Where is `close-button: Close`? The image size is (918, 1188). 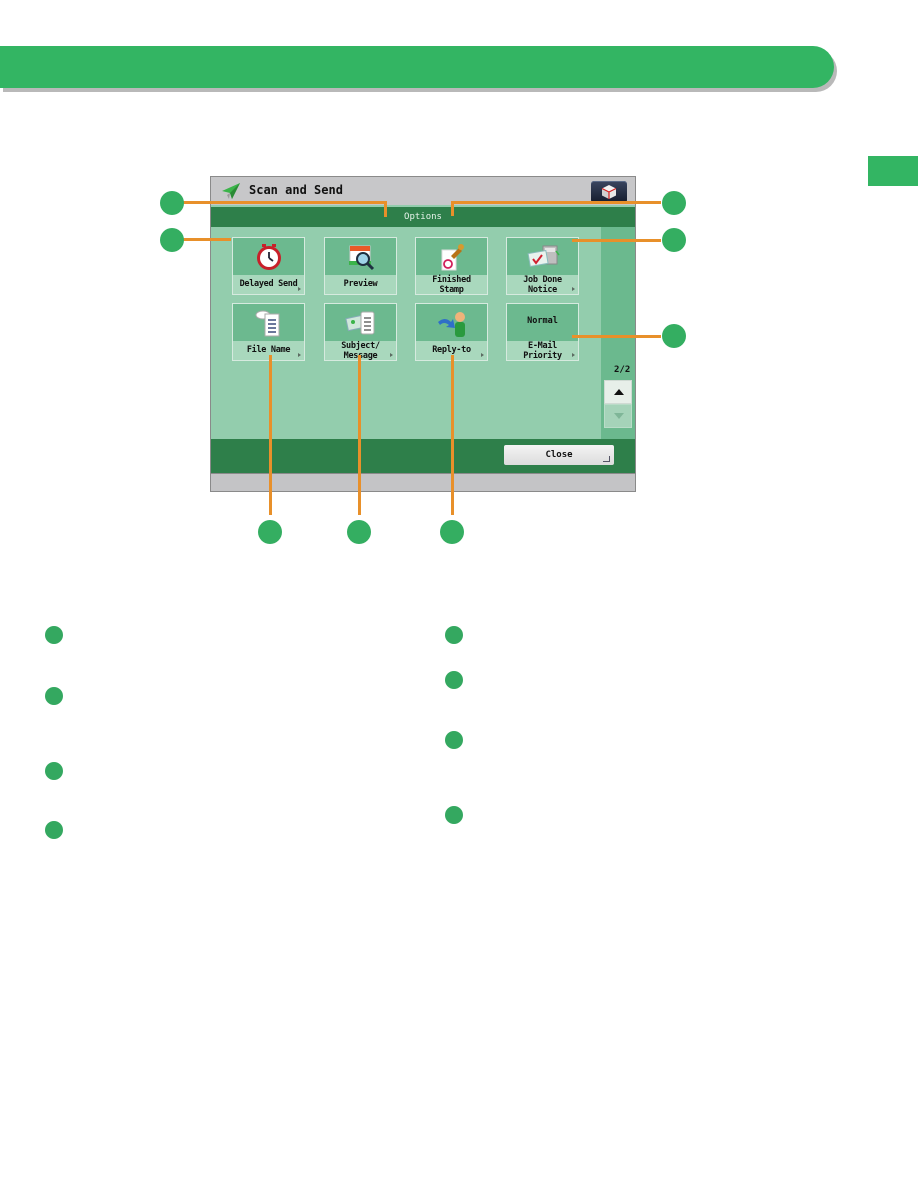 close-button: Close is located at coordinates (559, 455).